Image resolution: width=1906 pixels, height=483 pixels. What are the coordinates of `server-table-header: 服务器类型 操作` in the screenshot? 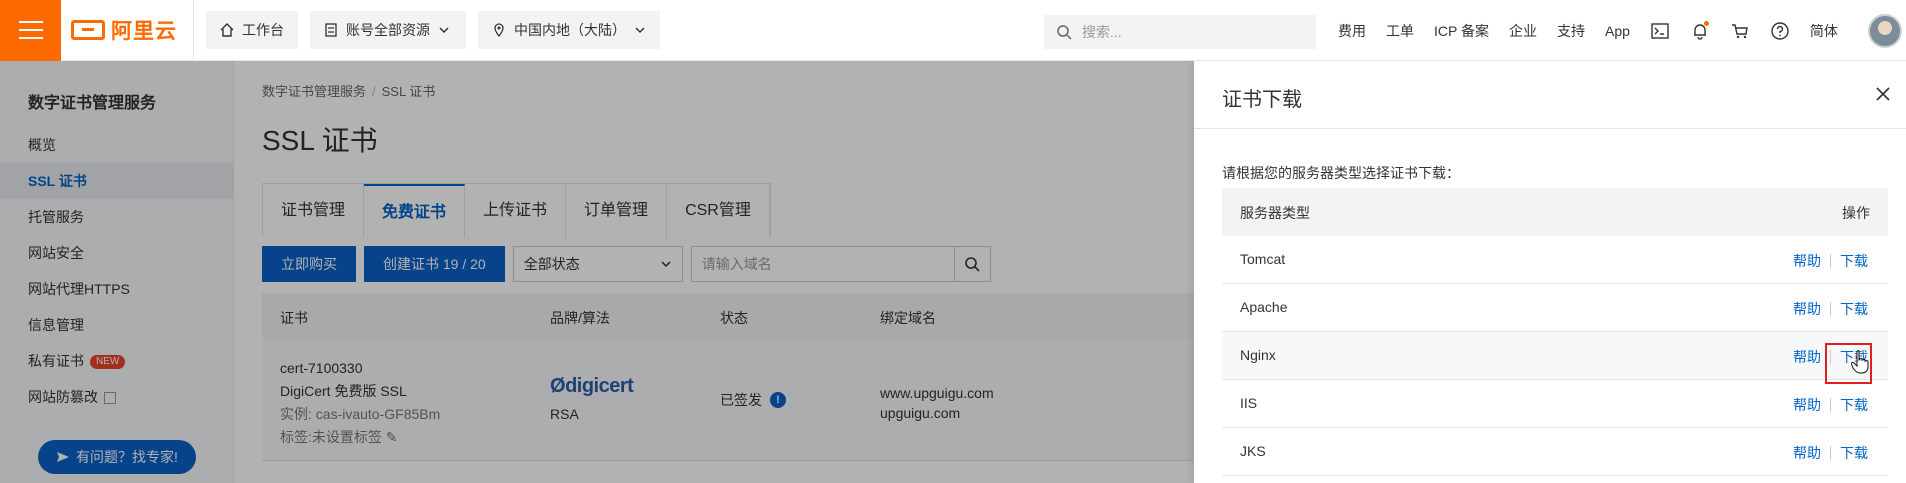 It's located at (1555, 212).